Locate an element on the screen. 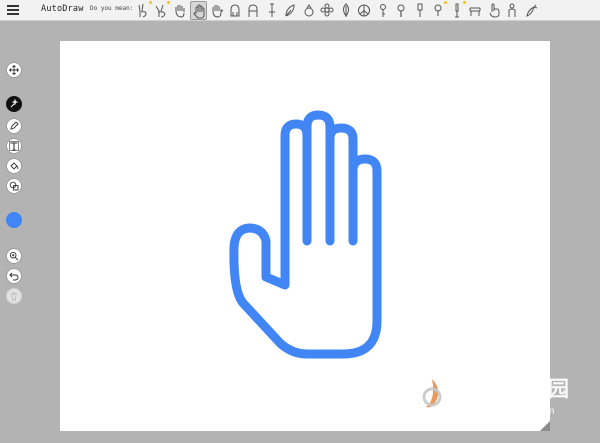 This screenshot has width=600, height=443. move-icon is located at coordinates (14, 70).